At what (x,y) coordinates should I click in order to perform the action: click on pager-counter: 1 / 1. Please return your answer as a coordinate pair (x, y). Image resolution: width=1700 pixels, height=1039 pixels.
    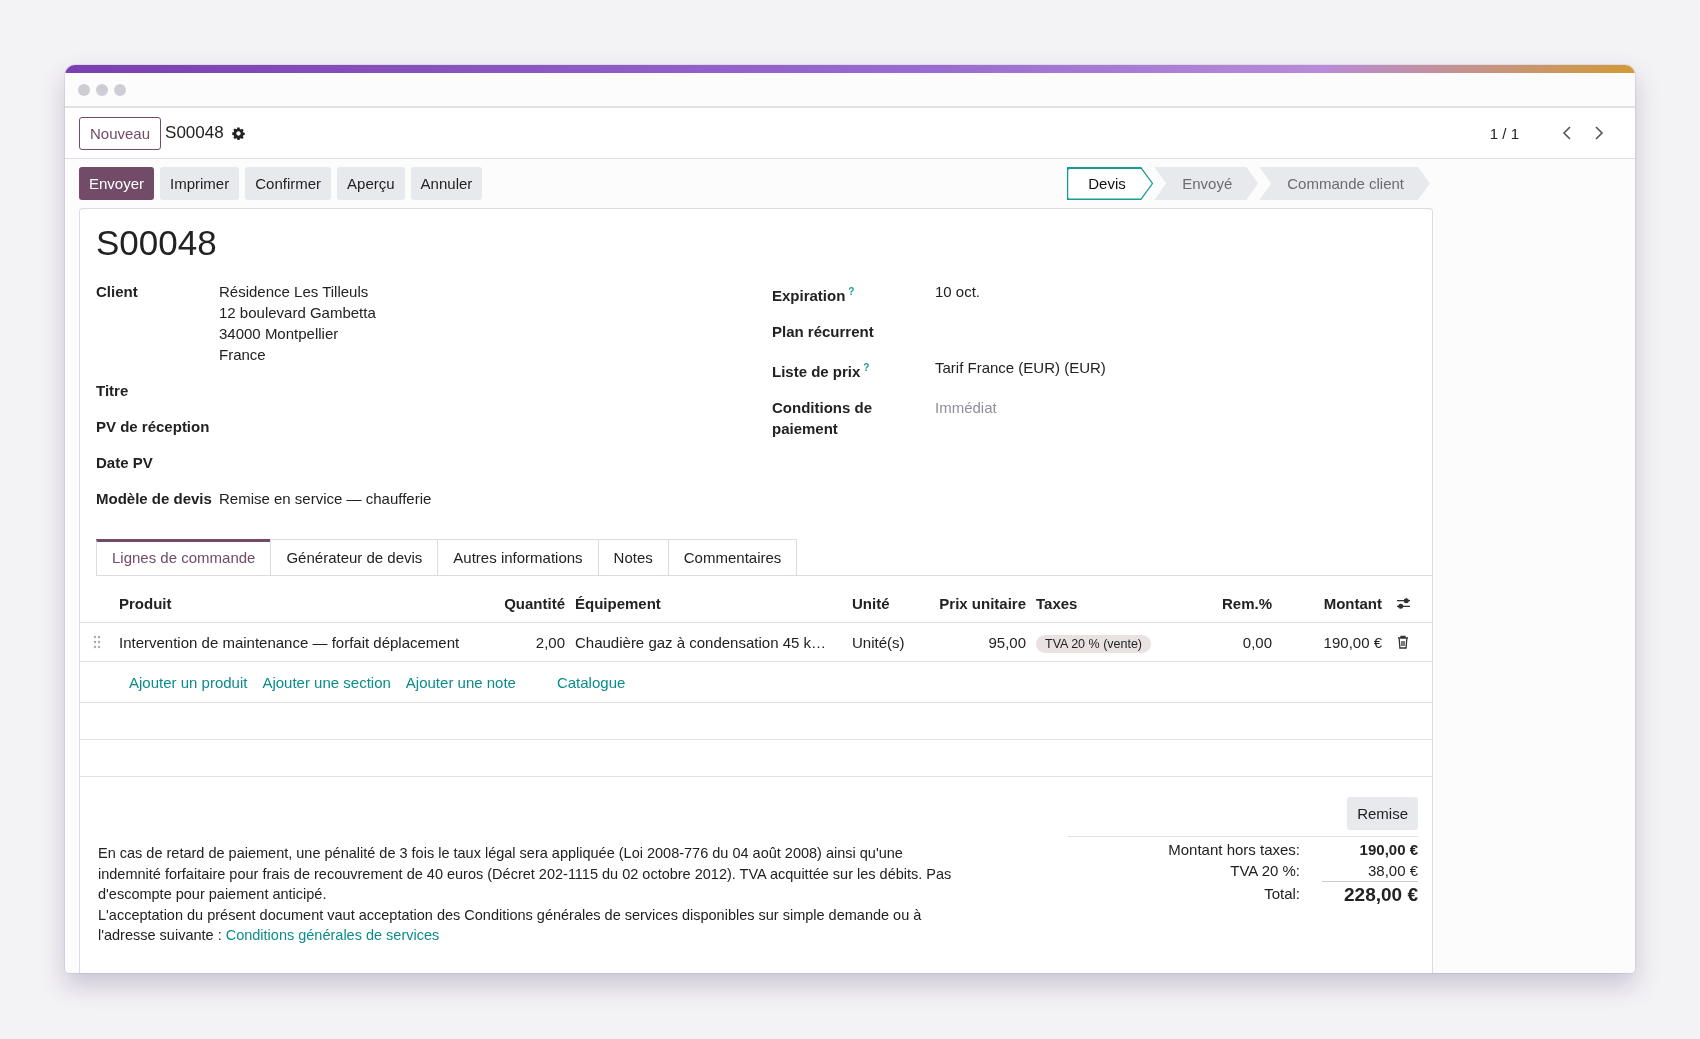
    Looking at the image, I should click on (1504, 133).